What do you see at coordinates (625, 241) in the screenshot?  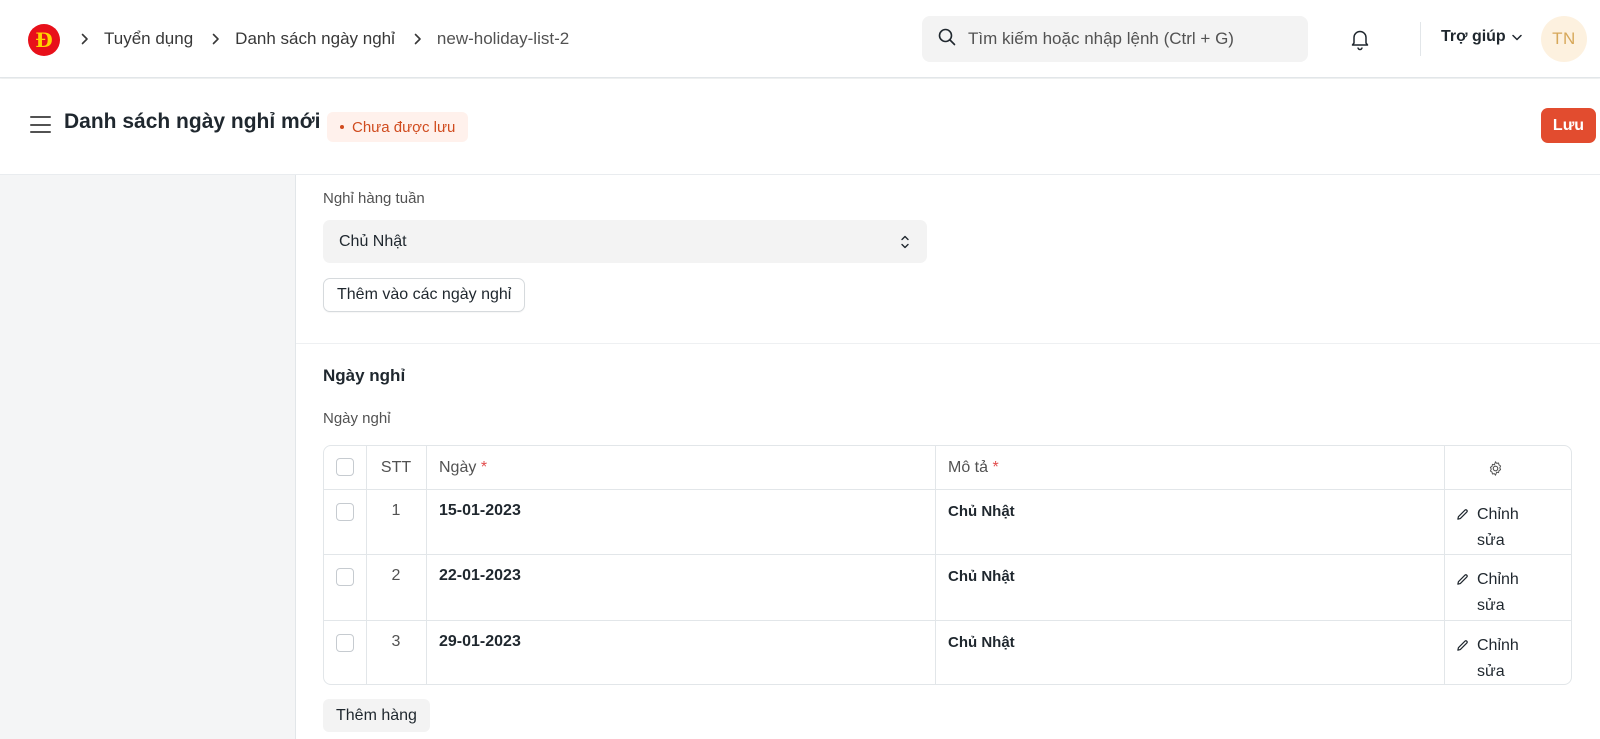 I see `weekly-off-select: Chủ Nhật` at bounding box center [625, 241].